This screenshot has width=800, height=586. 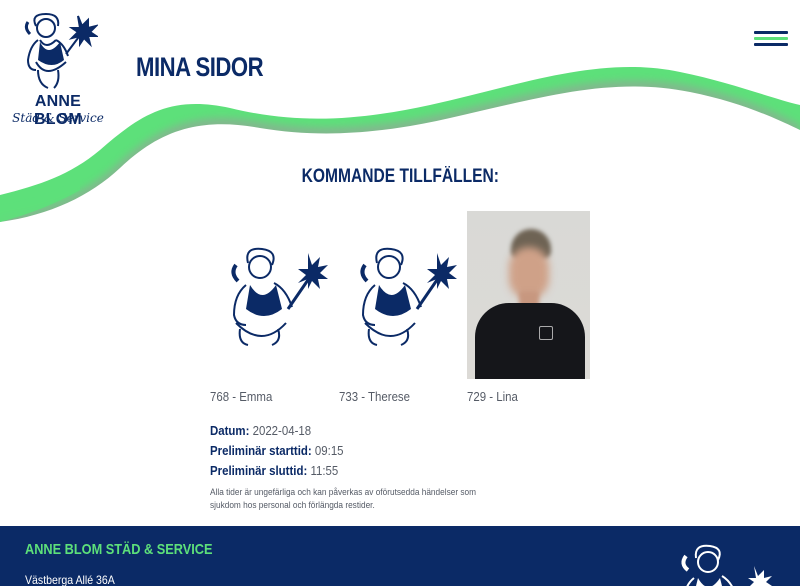 What do you see at coordinates (241, 396) in the screenshot?
I see `staff-label: 768 - Emma` at bounding box center [241, 396].